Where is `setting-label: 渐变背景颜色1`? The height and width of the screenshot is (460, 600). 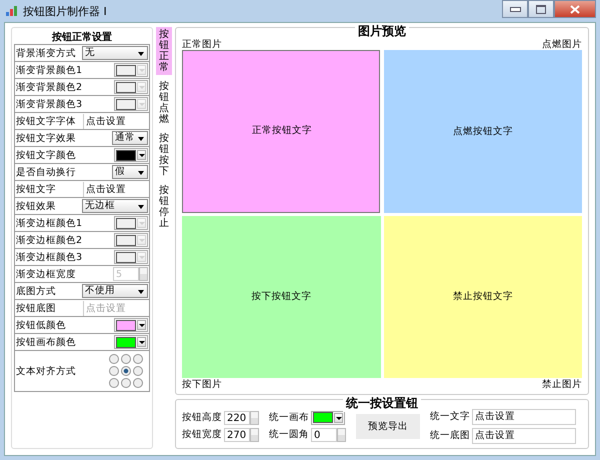 setting-label: 渐变背景颜色1 is located at coordinates (50, 70).